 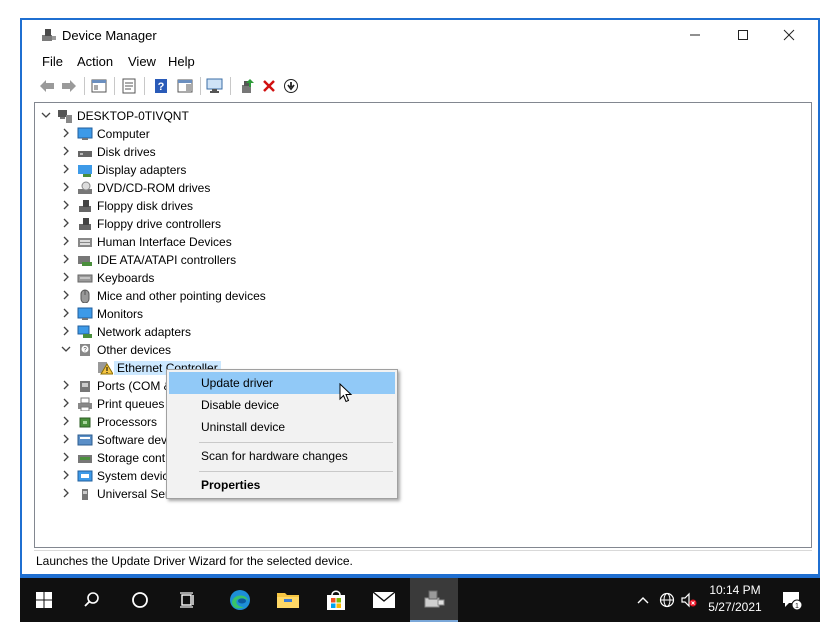 What do you see at coordinates (423, 134) in the screenshot?
I see `tree-category-computer: Computer` at bounding box center [423, 134].